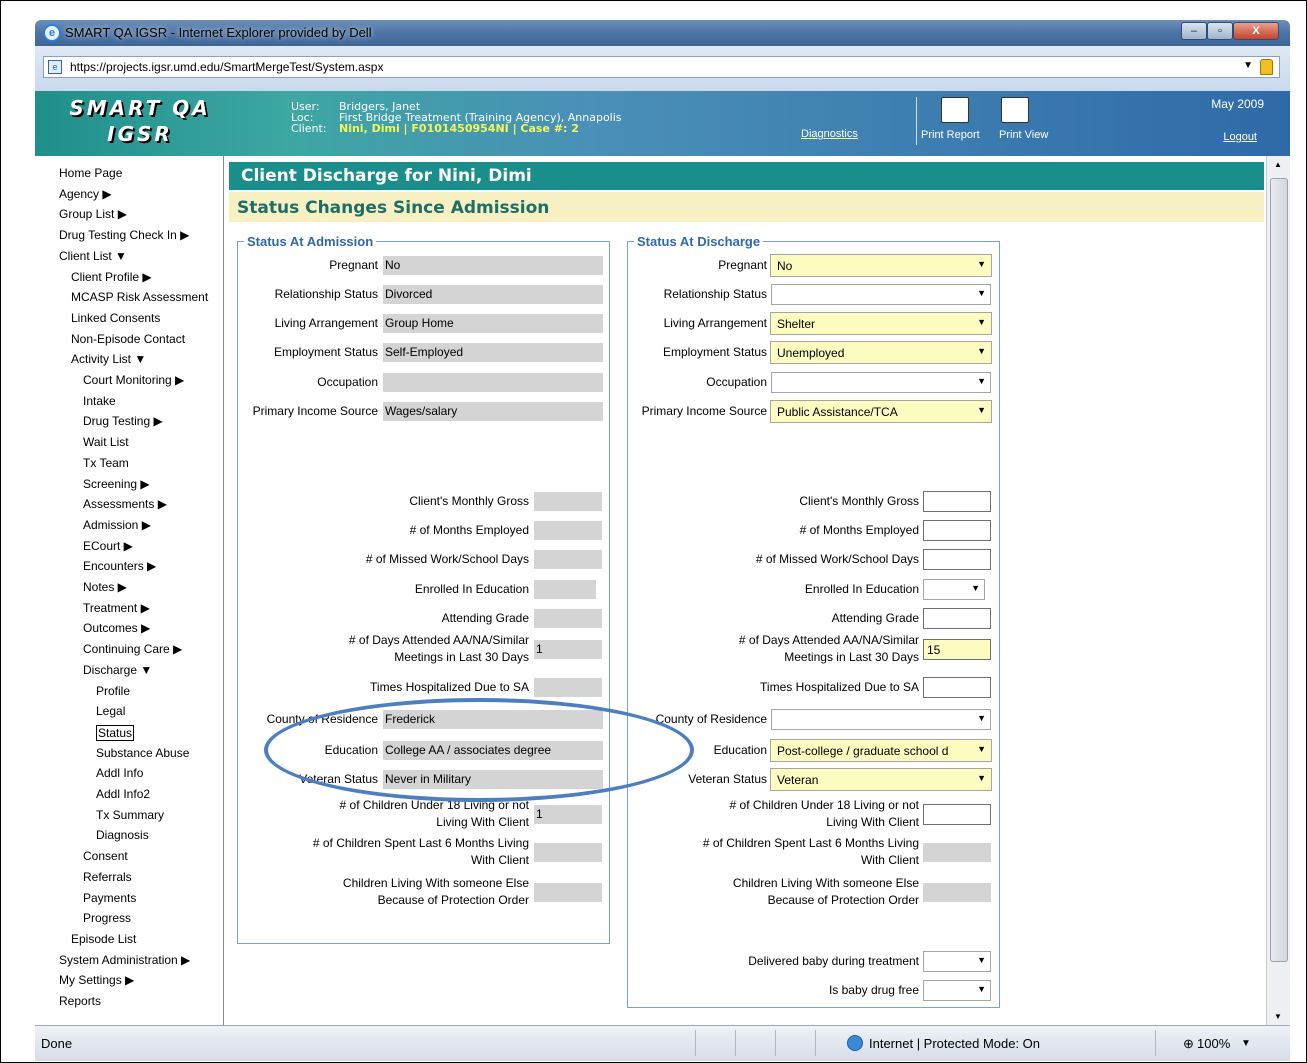 This screenshot has width=1307, height=1063. What do you see at coordinates (116, 628) in the screenshot?
I see `nav-item: Outcomes ▶` at bounding box center [116, 628].